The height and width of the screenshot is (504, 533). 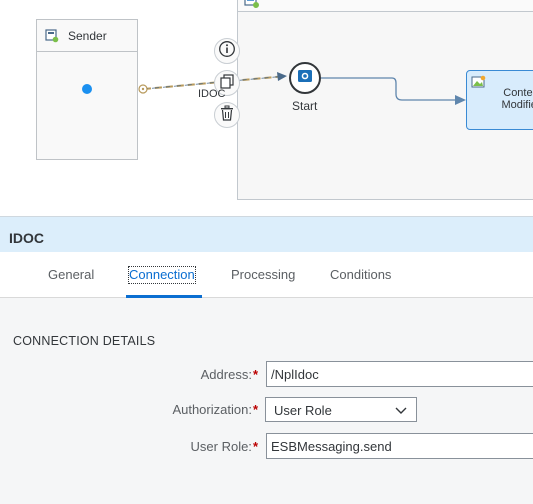 What do you see at coordinates (263, 282) in the screenshot?
I see `tab-processing: Processing` at bounding box center [263, 282].